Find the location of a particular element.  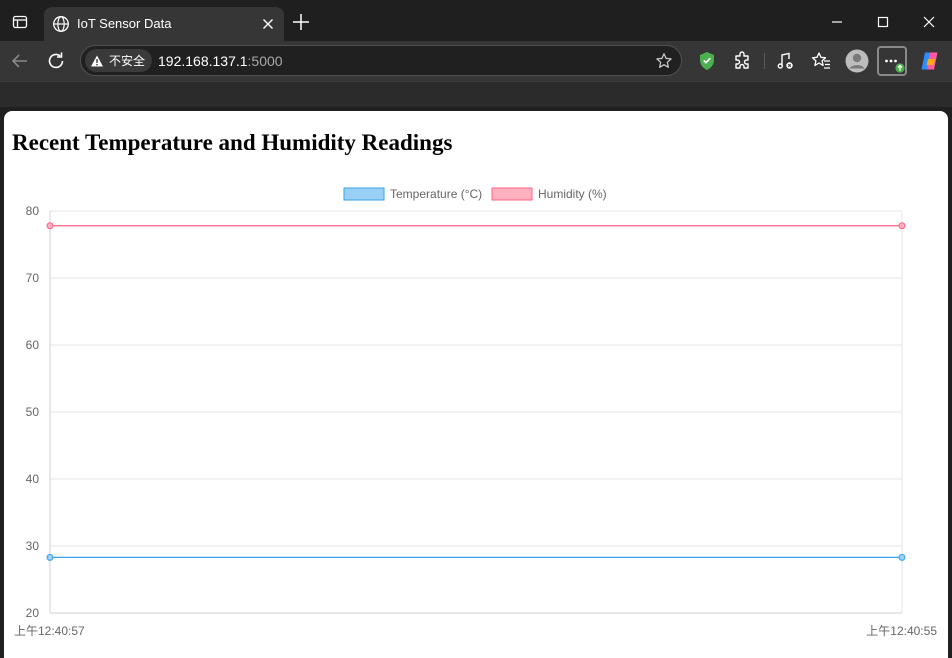

security-indicator: 不安全 is located at coordinates (119, 60).